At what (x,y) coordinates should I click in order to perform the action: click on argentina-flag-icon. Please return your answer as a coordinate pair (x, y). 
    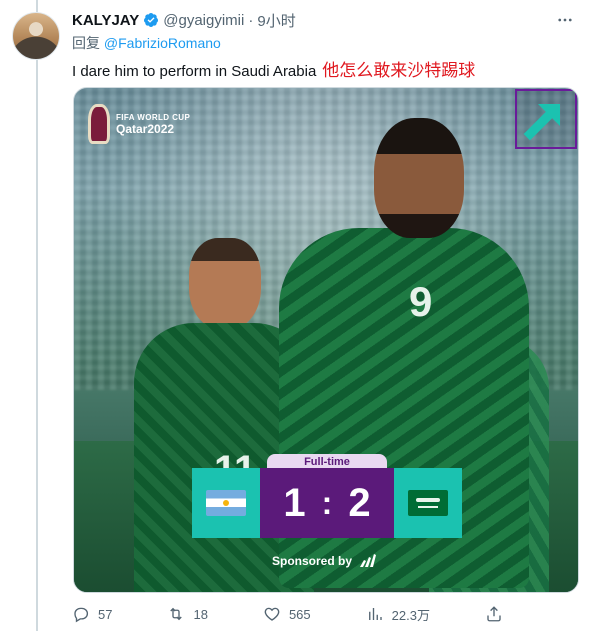
    Looking at the image, I should click on (226, 503).